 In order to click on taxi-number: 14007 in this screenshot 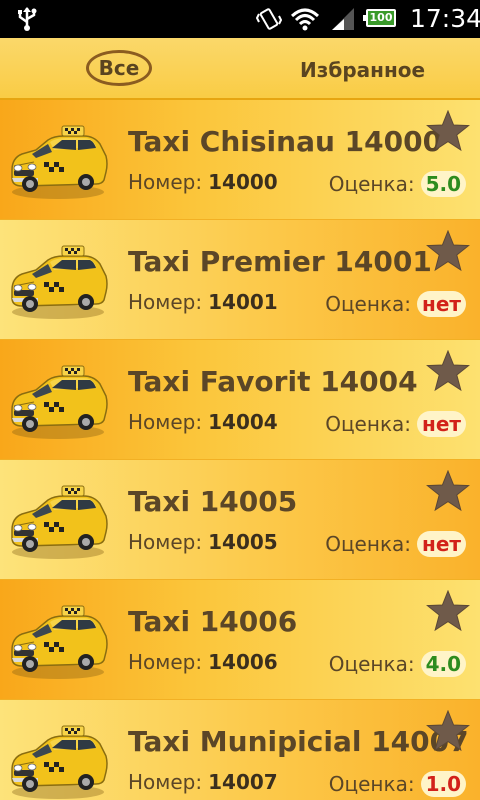, I will do `click(243, 782)`.